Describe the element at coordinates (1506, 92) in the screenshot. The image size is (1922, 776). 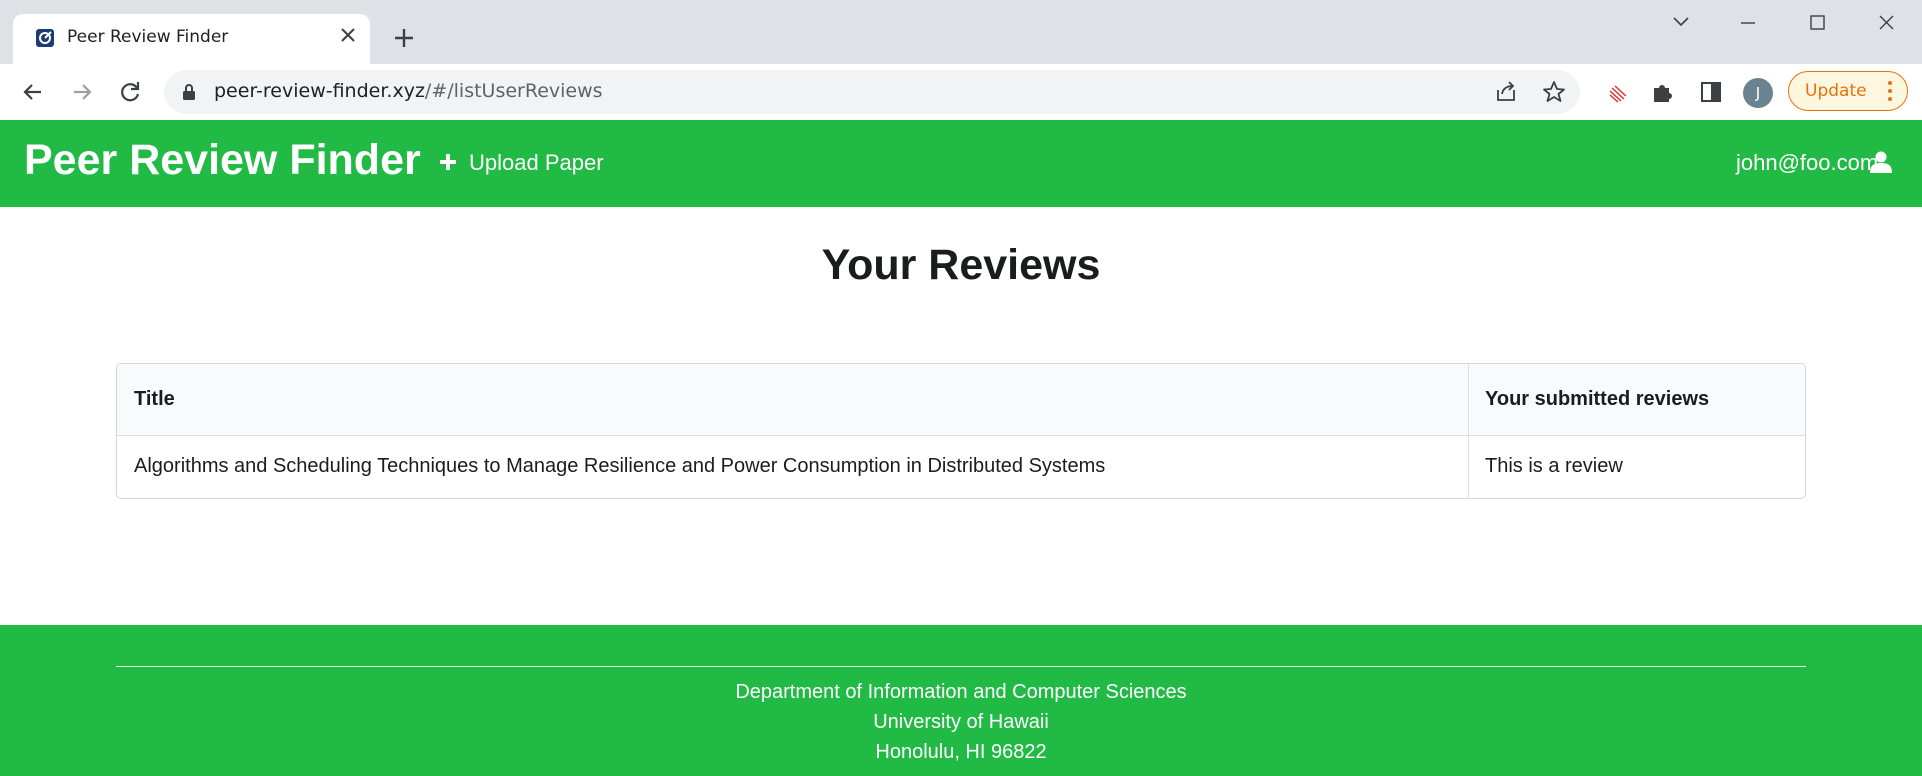
I see `share-icon` at that location.